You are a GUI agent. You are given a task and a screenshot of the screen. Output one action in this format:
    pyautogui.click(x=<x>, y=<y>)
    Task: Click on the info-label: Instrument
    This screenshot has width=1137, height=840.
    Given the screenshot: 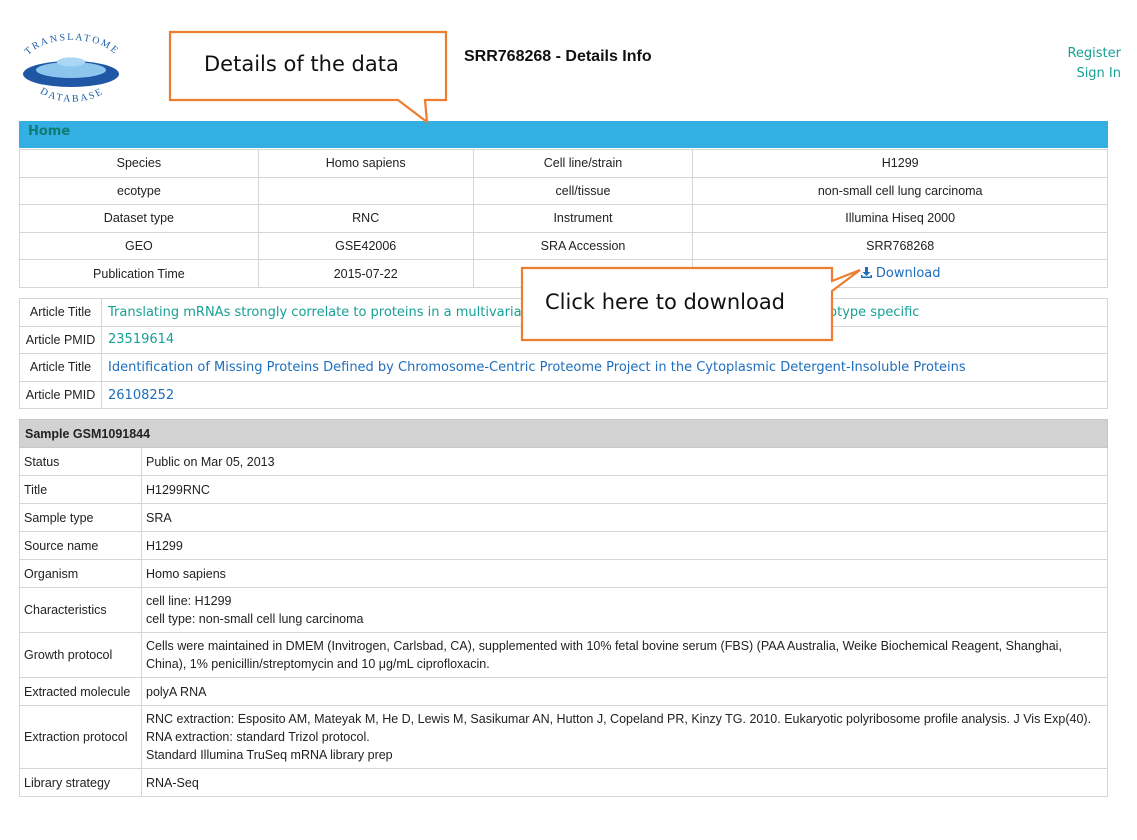 What is the action you would take?
    pyautogui.click(x=583, y=218)
    